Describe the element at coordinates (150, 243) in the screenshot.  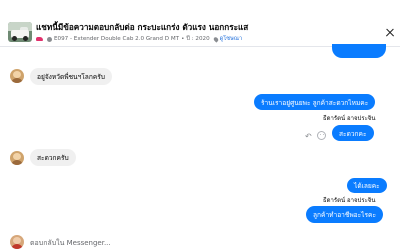
I see `reply-input` at that location.